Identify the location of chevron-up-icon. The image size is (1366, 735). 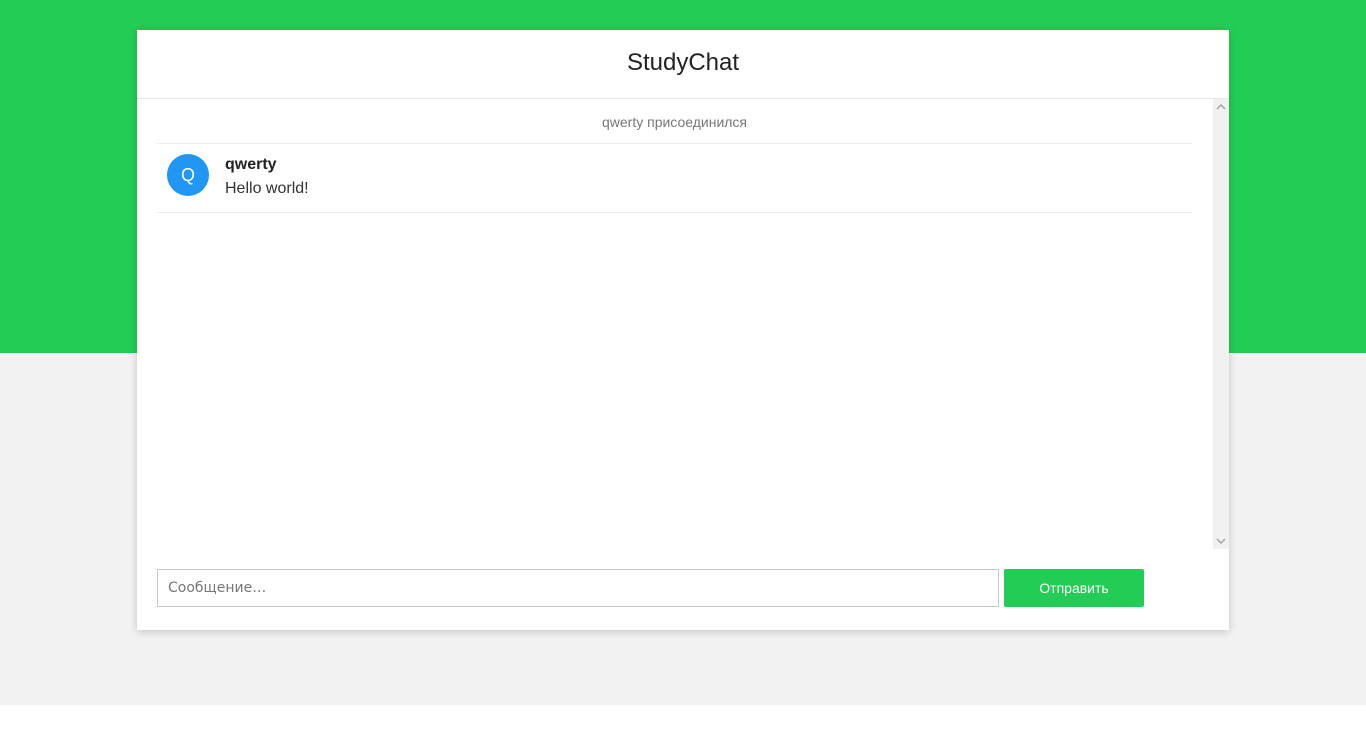
(1221, 107).